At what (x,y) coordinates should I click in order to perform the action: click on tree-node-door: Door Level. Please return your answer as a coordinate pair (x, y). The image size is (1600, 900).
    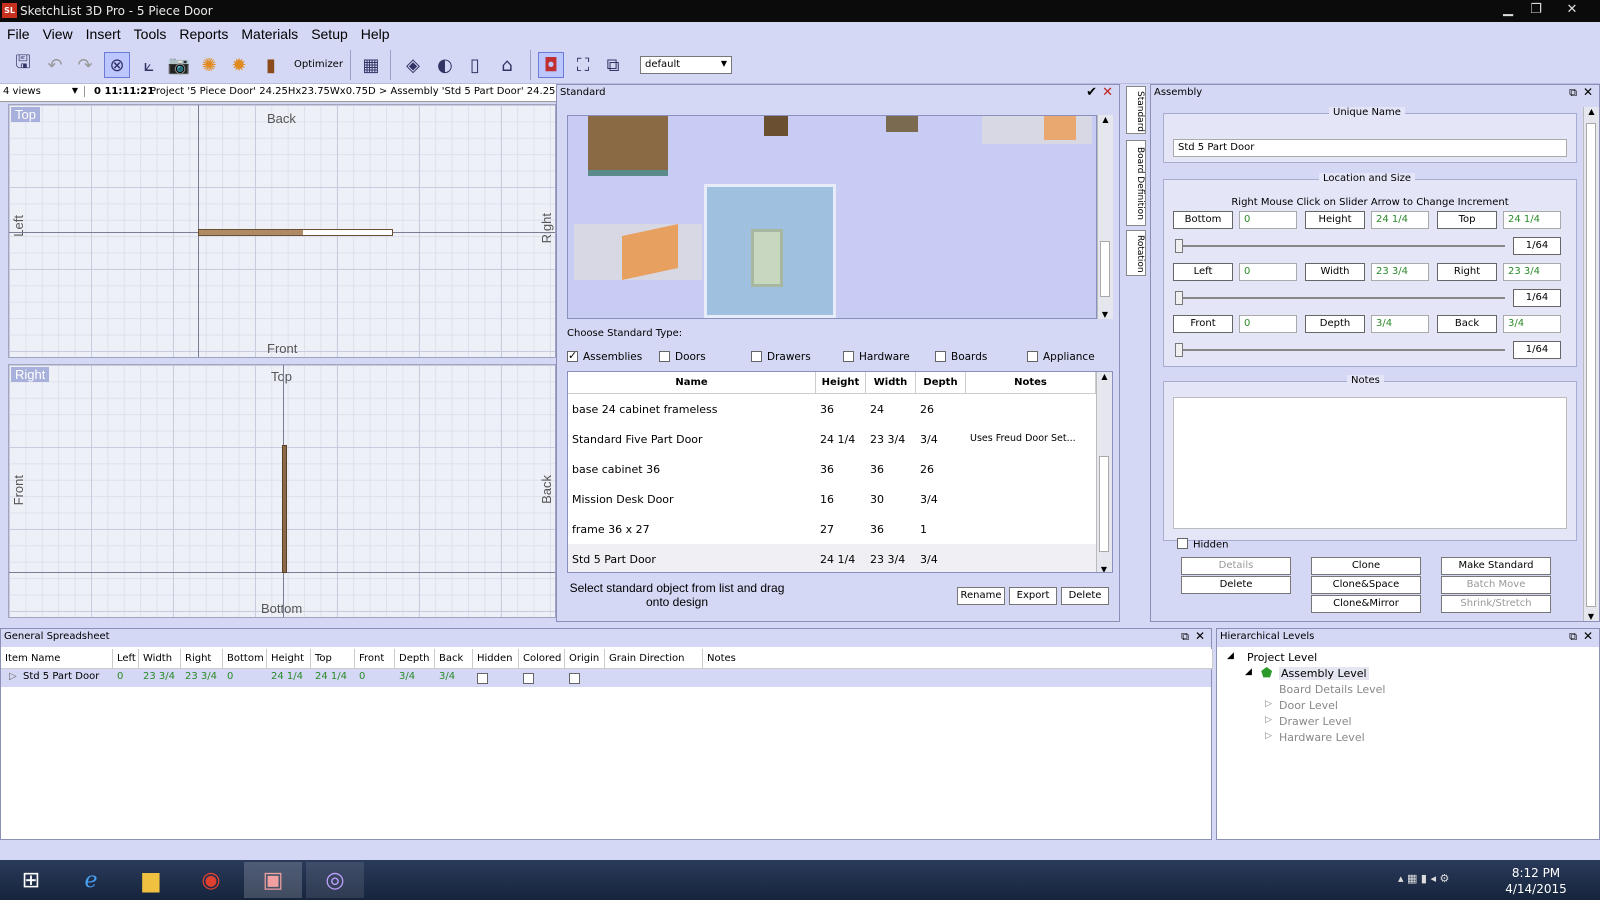
    Looking at the image, I should click on (1308, 705).